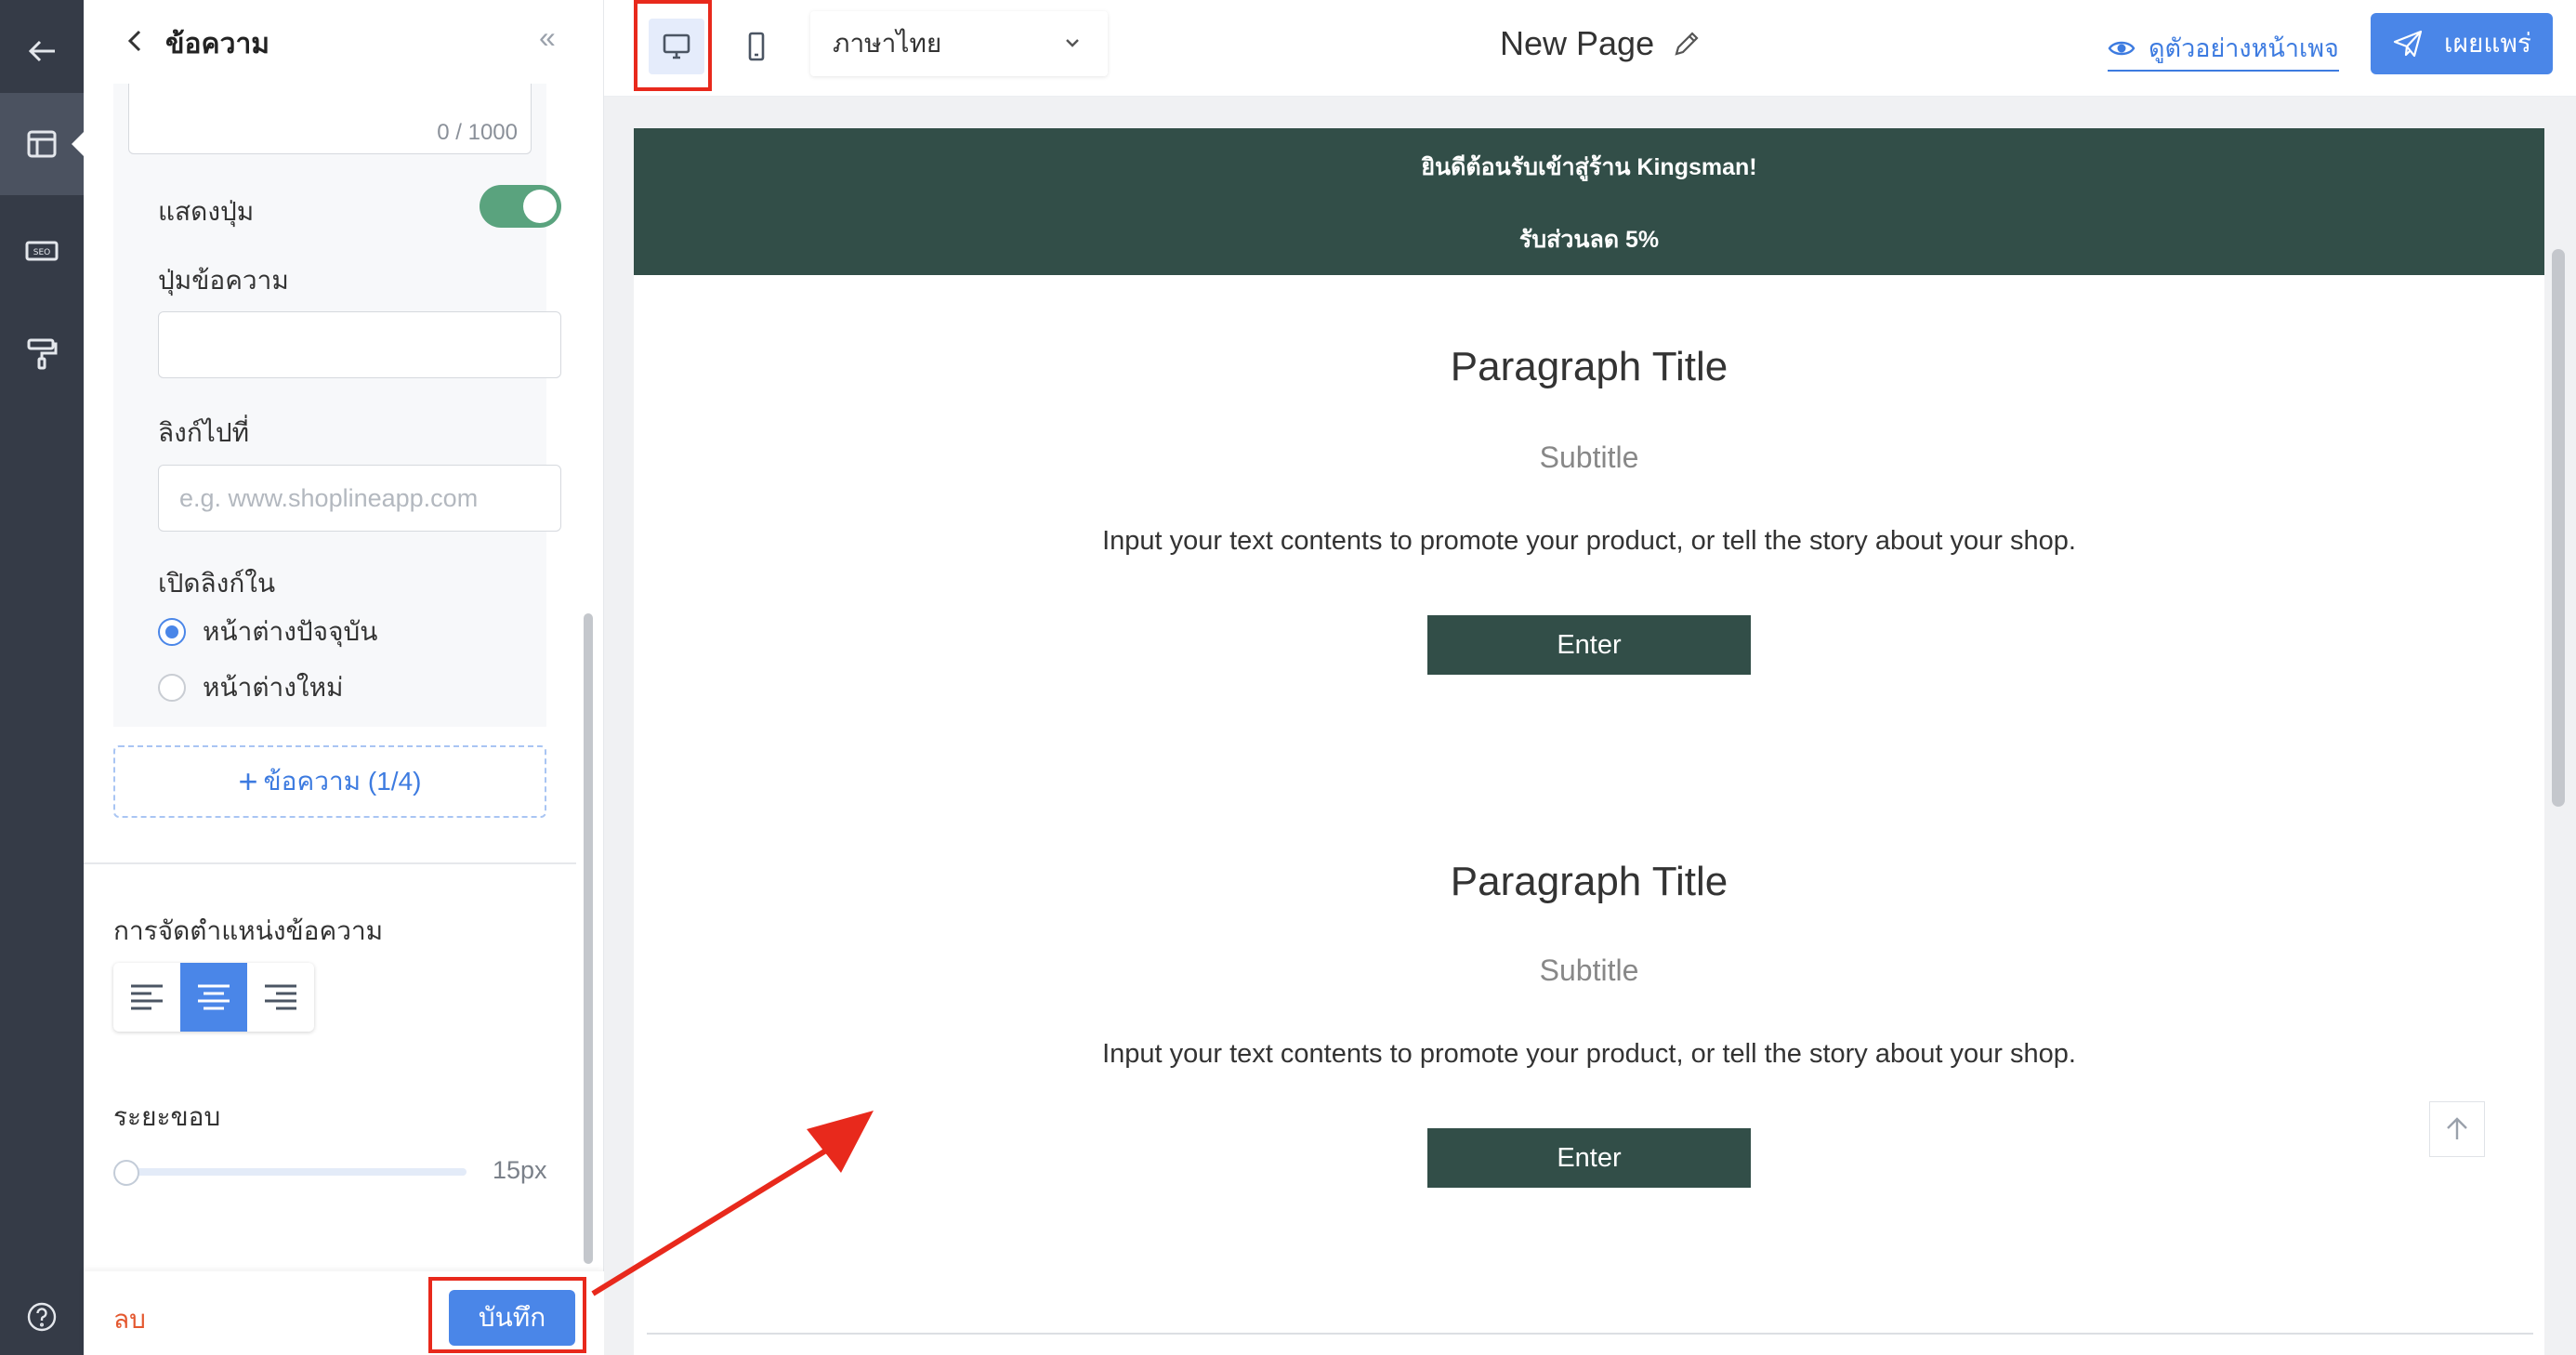 This screenshot has height=1355, width=2576. Describe the element at coordinates (206, 211) in the screenshot. I see `show-button-label: แสดงปุ่ม` at that location.